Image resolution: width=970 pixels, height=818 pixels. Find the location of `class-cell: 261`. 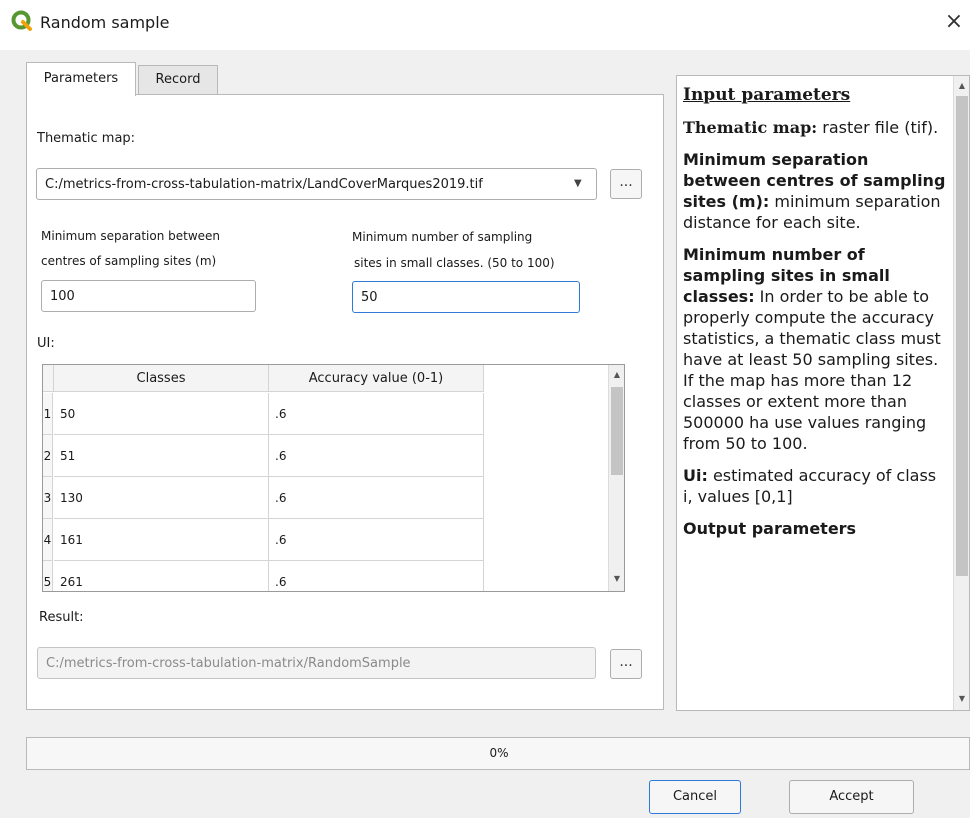

class-cell: 261 is located at coordinates (161, 576).